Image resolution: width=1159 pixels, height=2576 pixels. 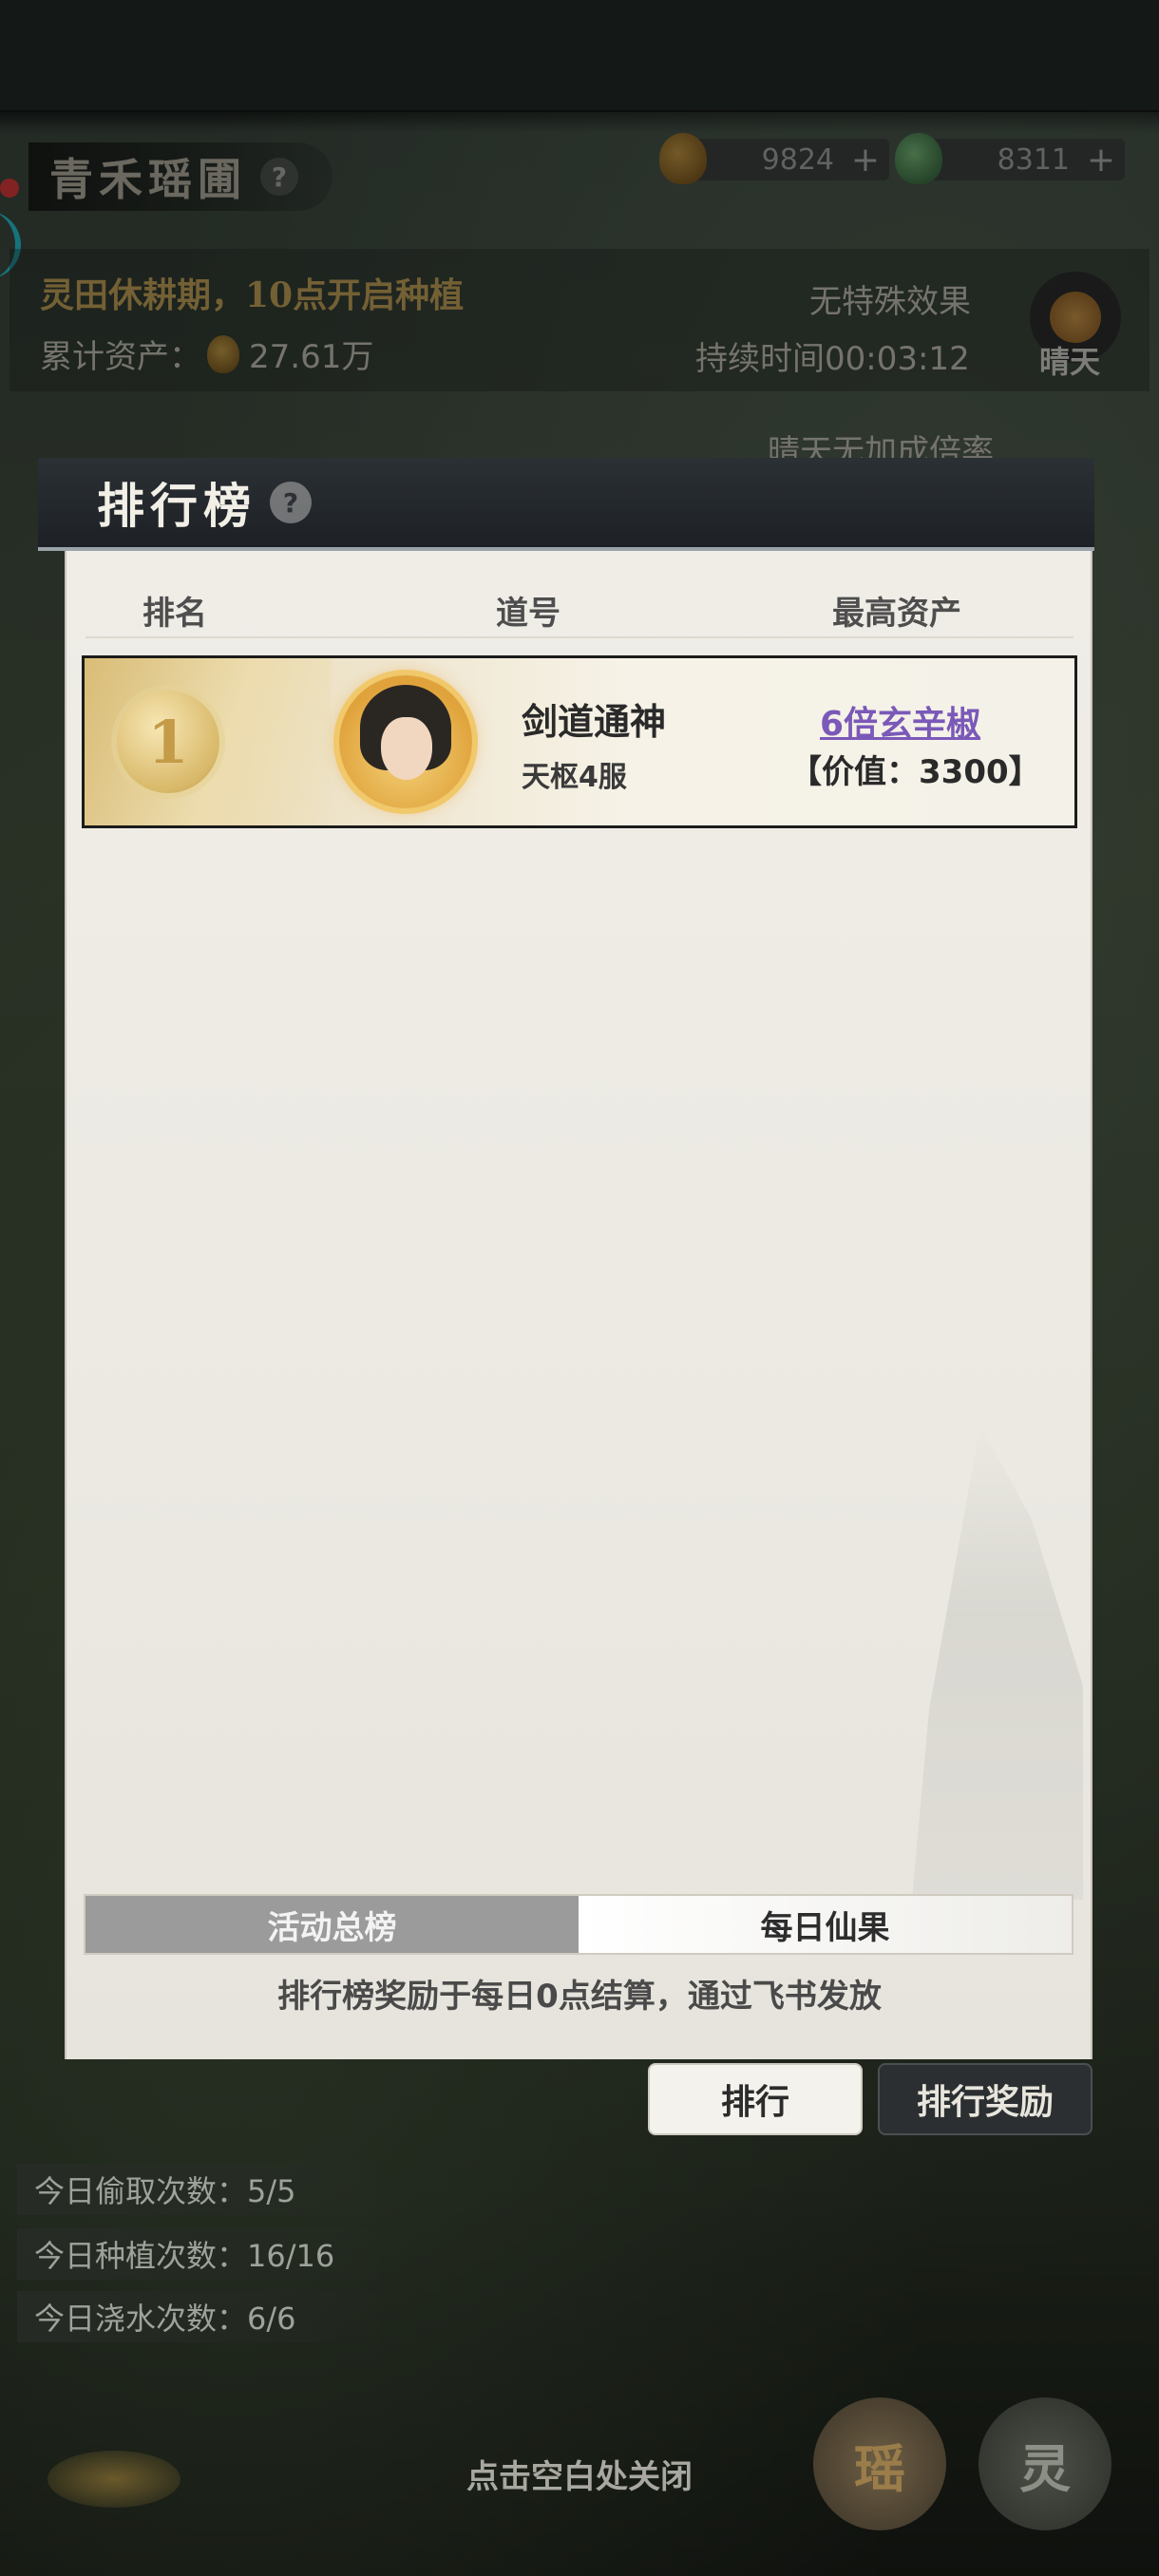 I want to click on leaderboard-header: 排行榜 ?, so click(x=566, y=505).